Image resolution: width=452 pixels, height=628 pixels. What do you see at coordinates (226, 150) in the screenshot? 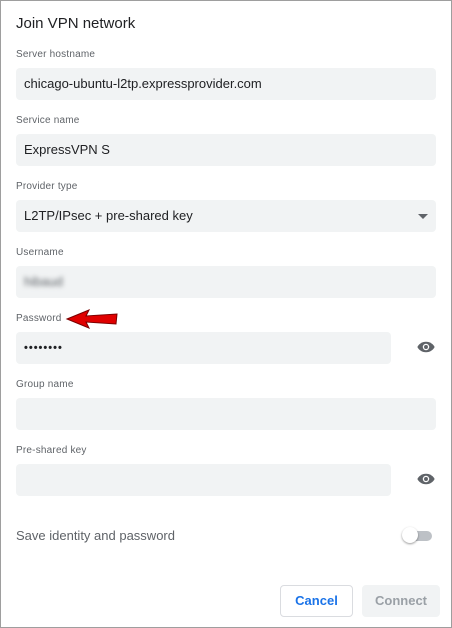
I see `service-name-input: ExpressVPN S` at bounding box center [226, 150].